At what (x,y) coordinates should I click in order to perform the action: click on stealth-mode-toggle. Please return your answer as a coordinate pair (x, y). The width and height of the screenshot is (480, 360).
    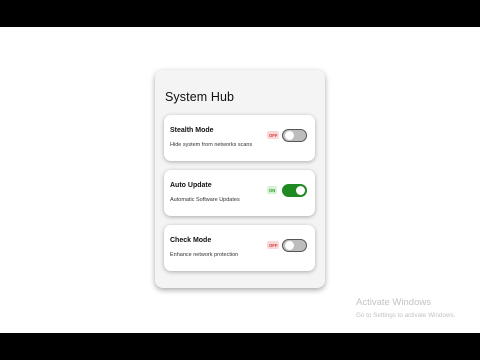
    Looking at the image, I should click on (294, 135).